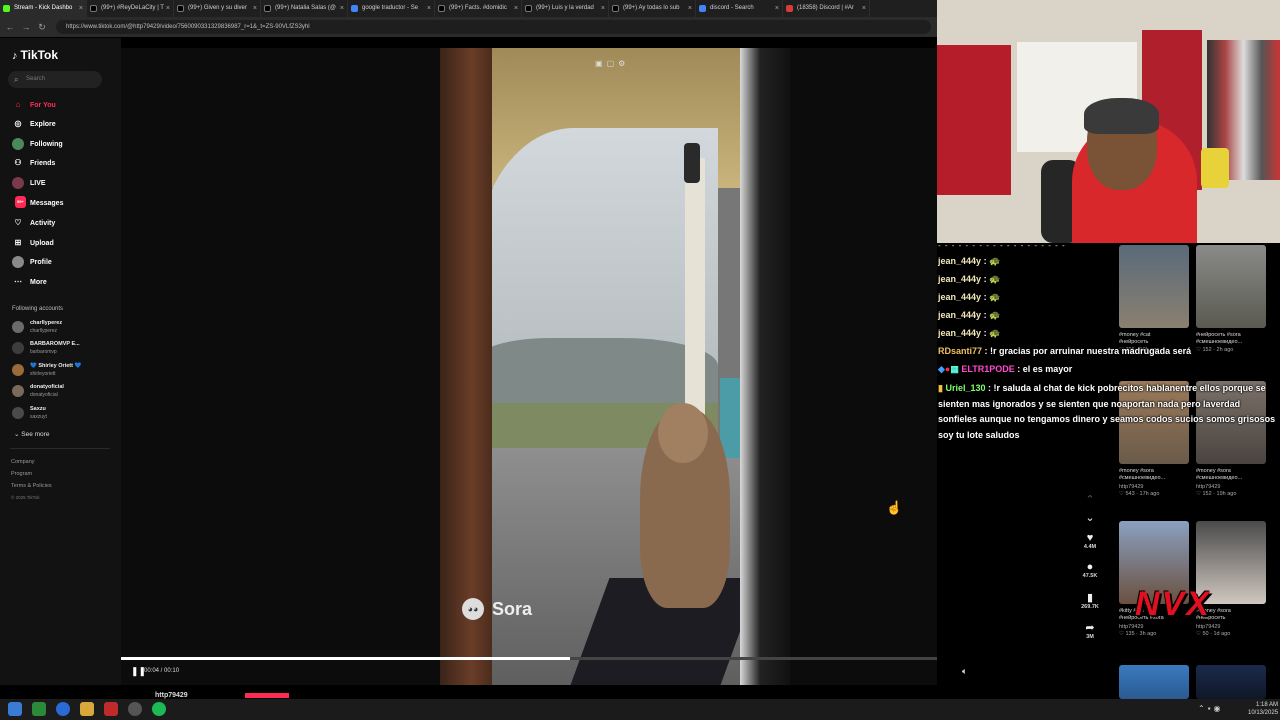 The image size is (1280, 720). I want to click on profile-icon, so click(18, 262).